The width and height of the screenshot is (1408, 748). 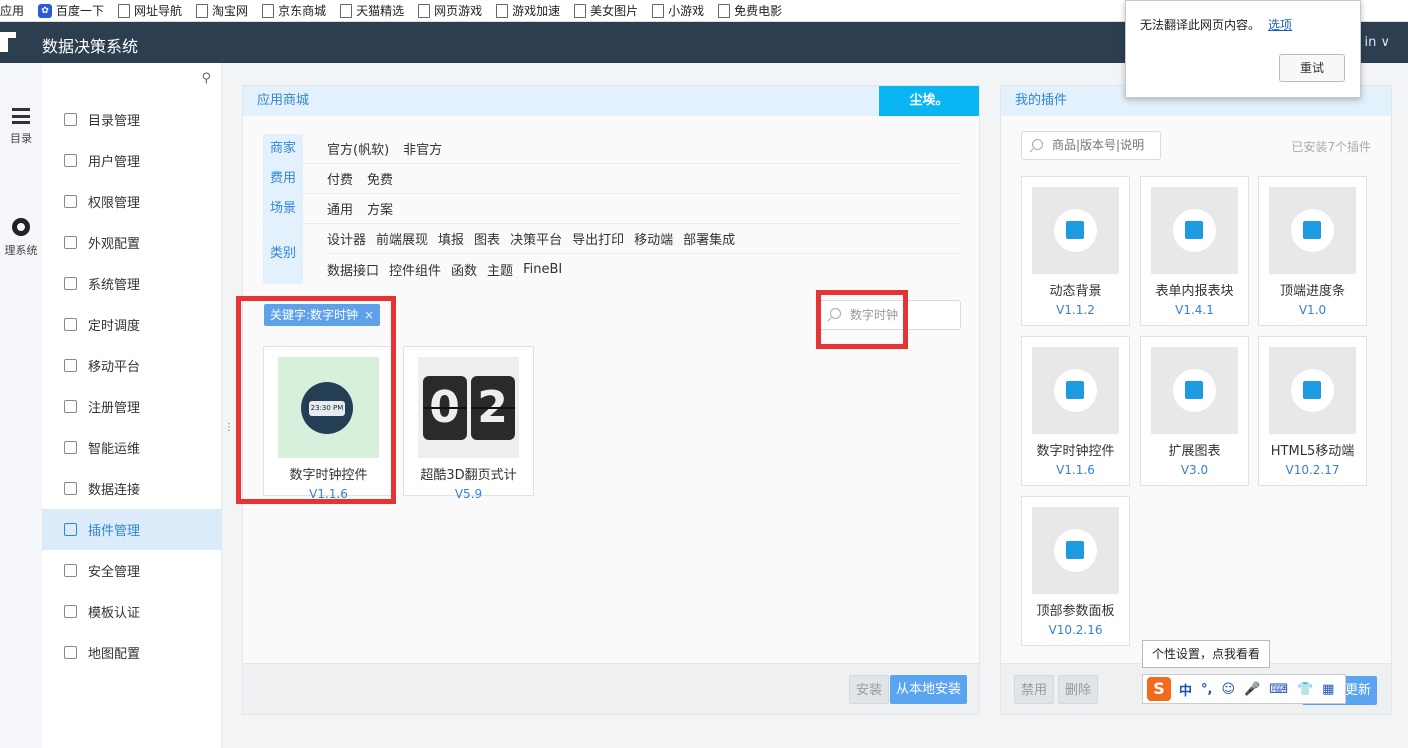 What do you see at coordinates (678, 10) in the screenshot?
I see `bookmark-item: 小游戏` at bounding box center [678, 10].